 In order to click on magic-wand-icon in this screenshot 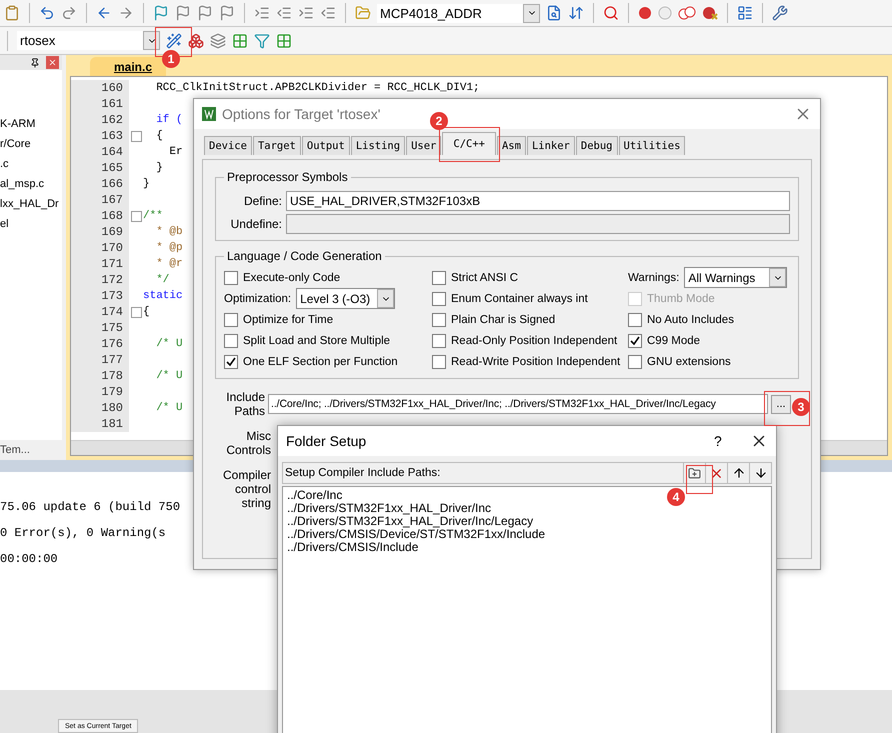, I will do `click(174, 40)`.